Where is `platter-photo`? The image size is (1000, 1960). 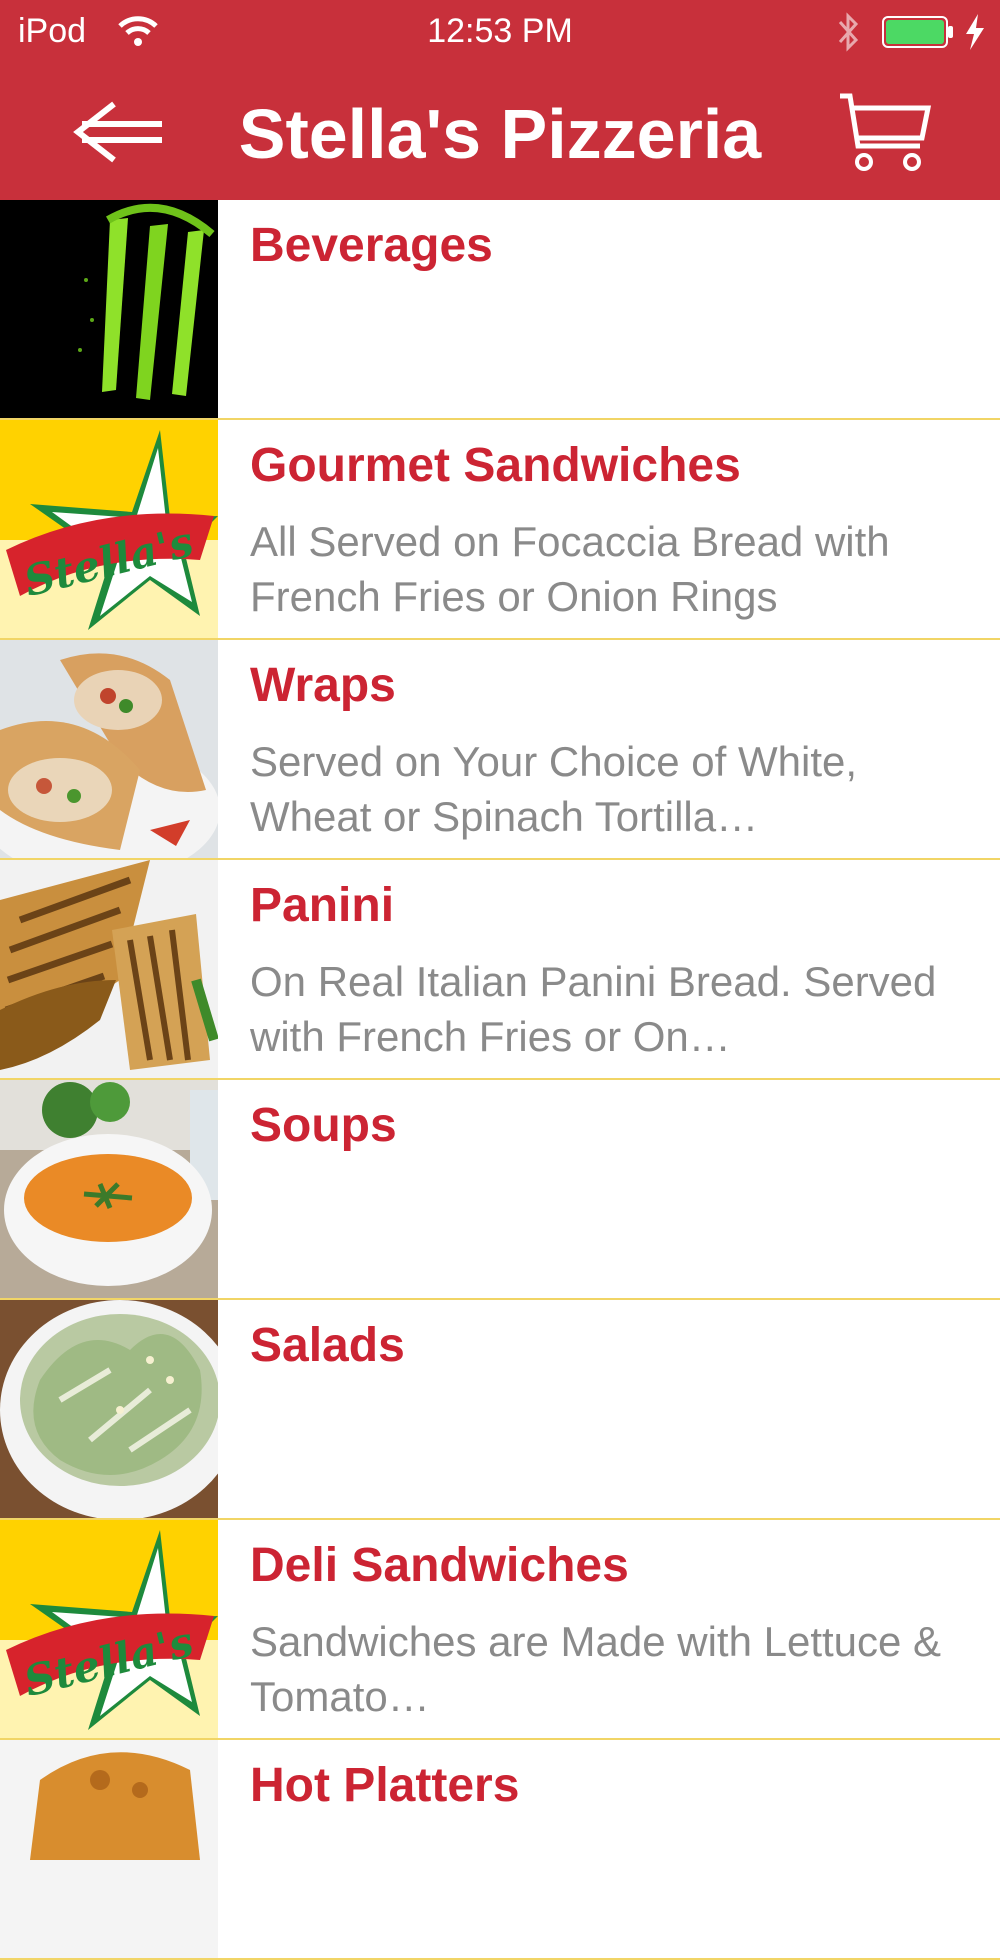 platter-photo is located at coordinates (109, 1849).